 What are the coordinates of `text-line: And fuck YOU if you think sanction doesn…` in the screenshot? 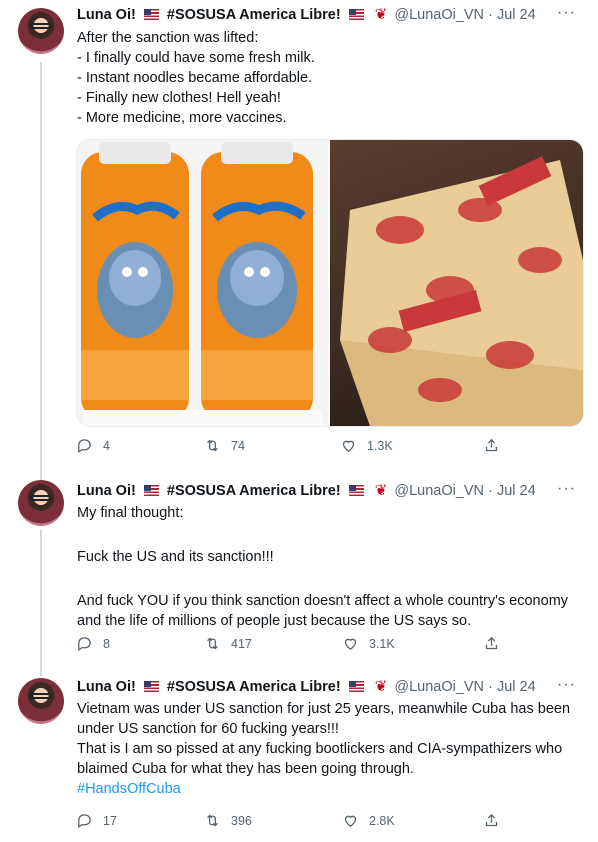 It's located at (323, 601).